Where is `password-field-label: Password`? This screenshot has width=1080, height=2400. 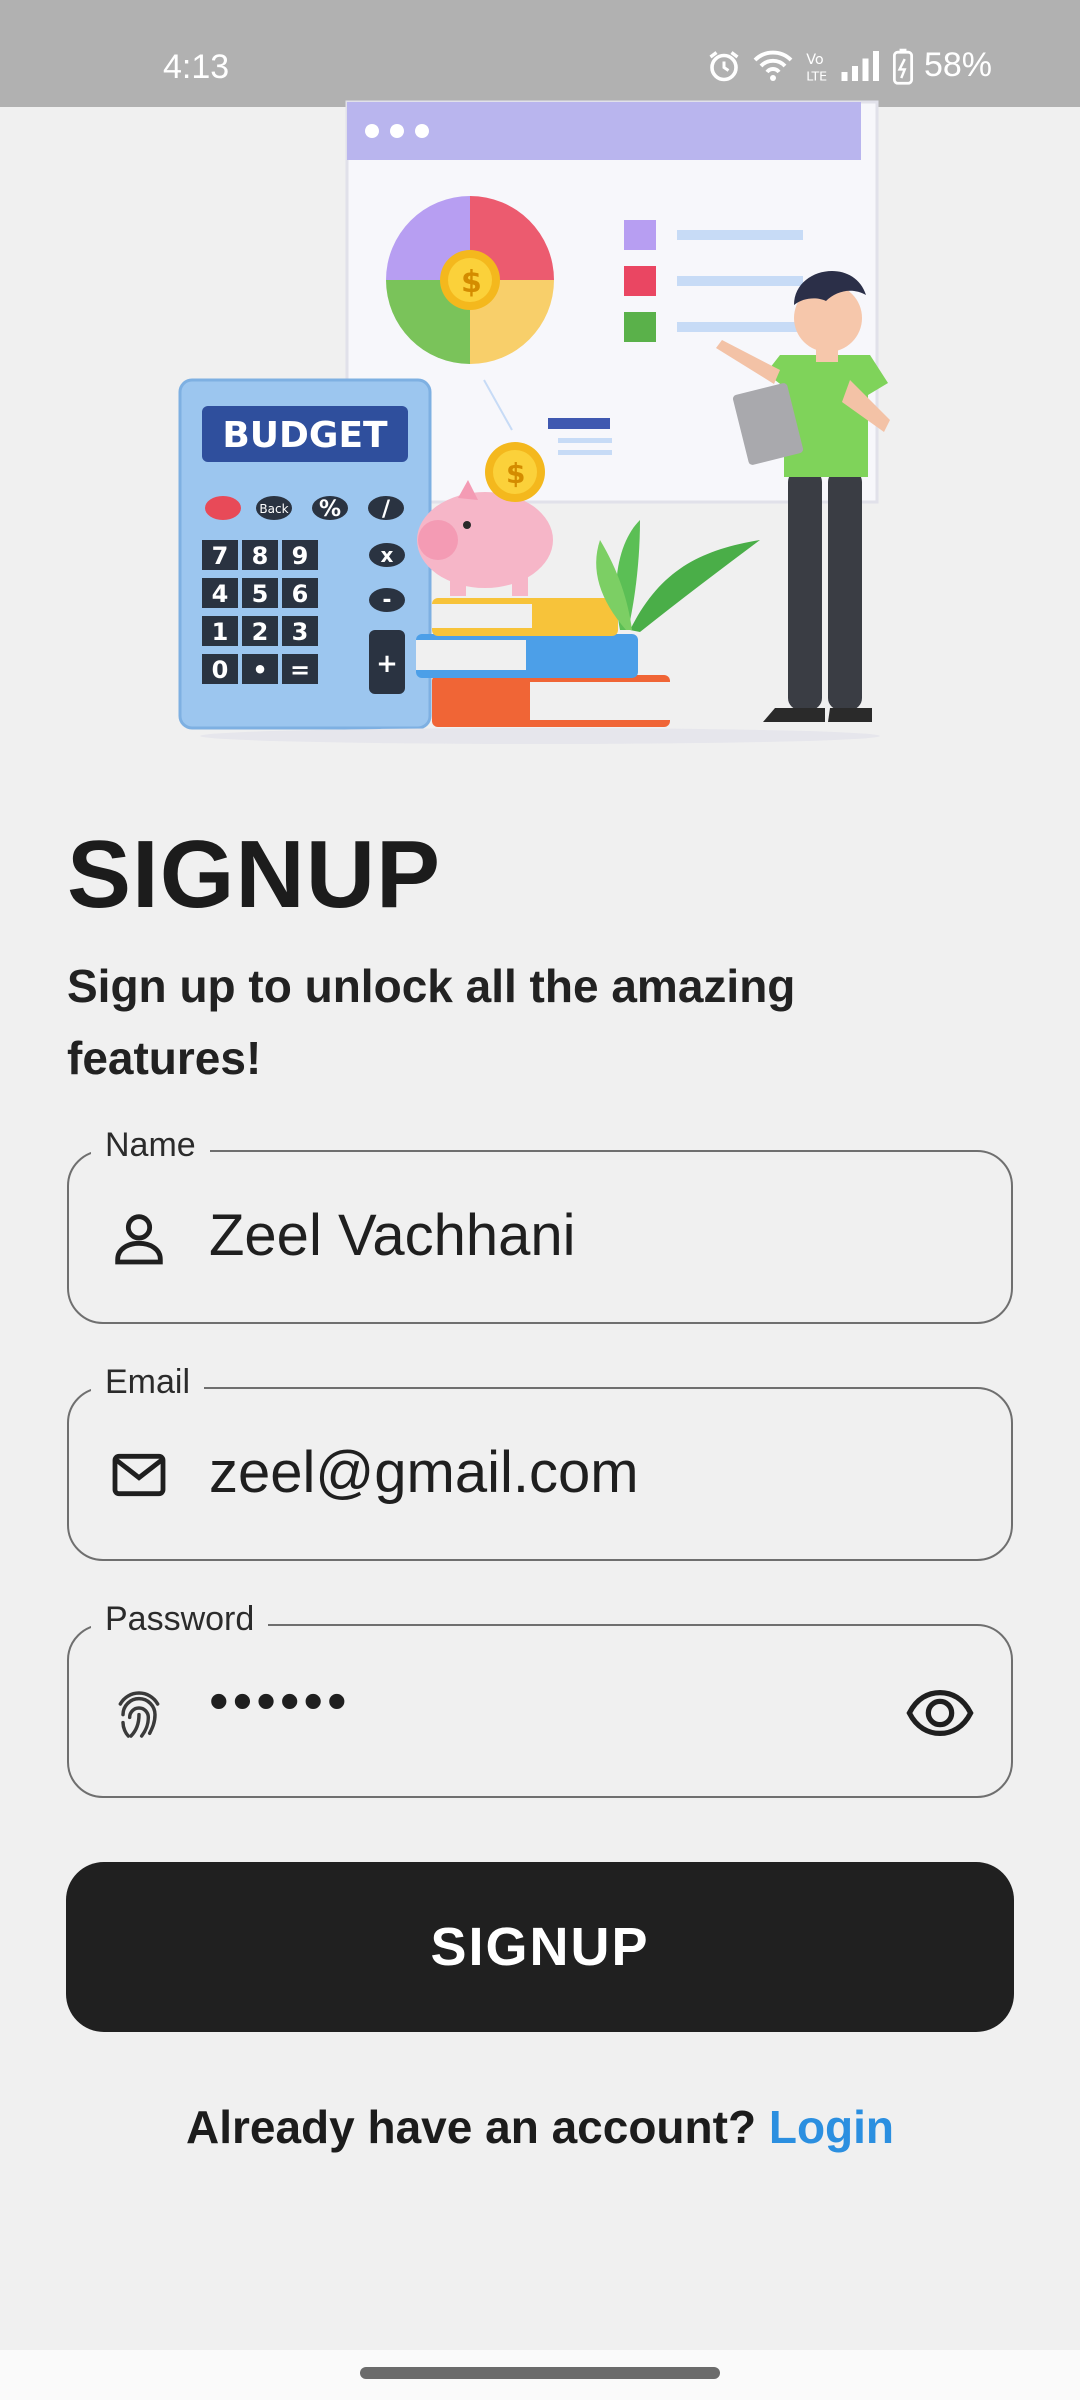 password-field-label: Password is located at coordinates (180, 1619).